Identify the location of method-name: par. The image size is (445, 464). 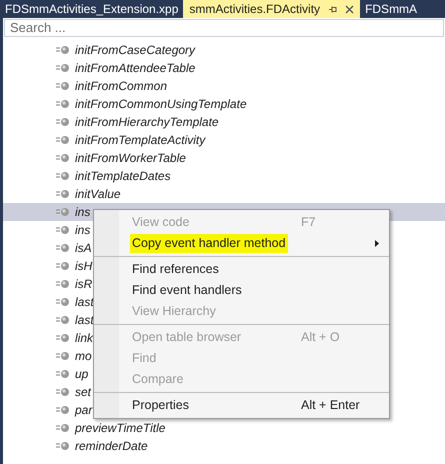
(83, 410).